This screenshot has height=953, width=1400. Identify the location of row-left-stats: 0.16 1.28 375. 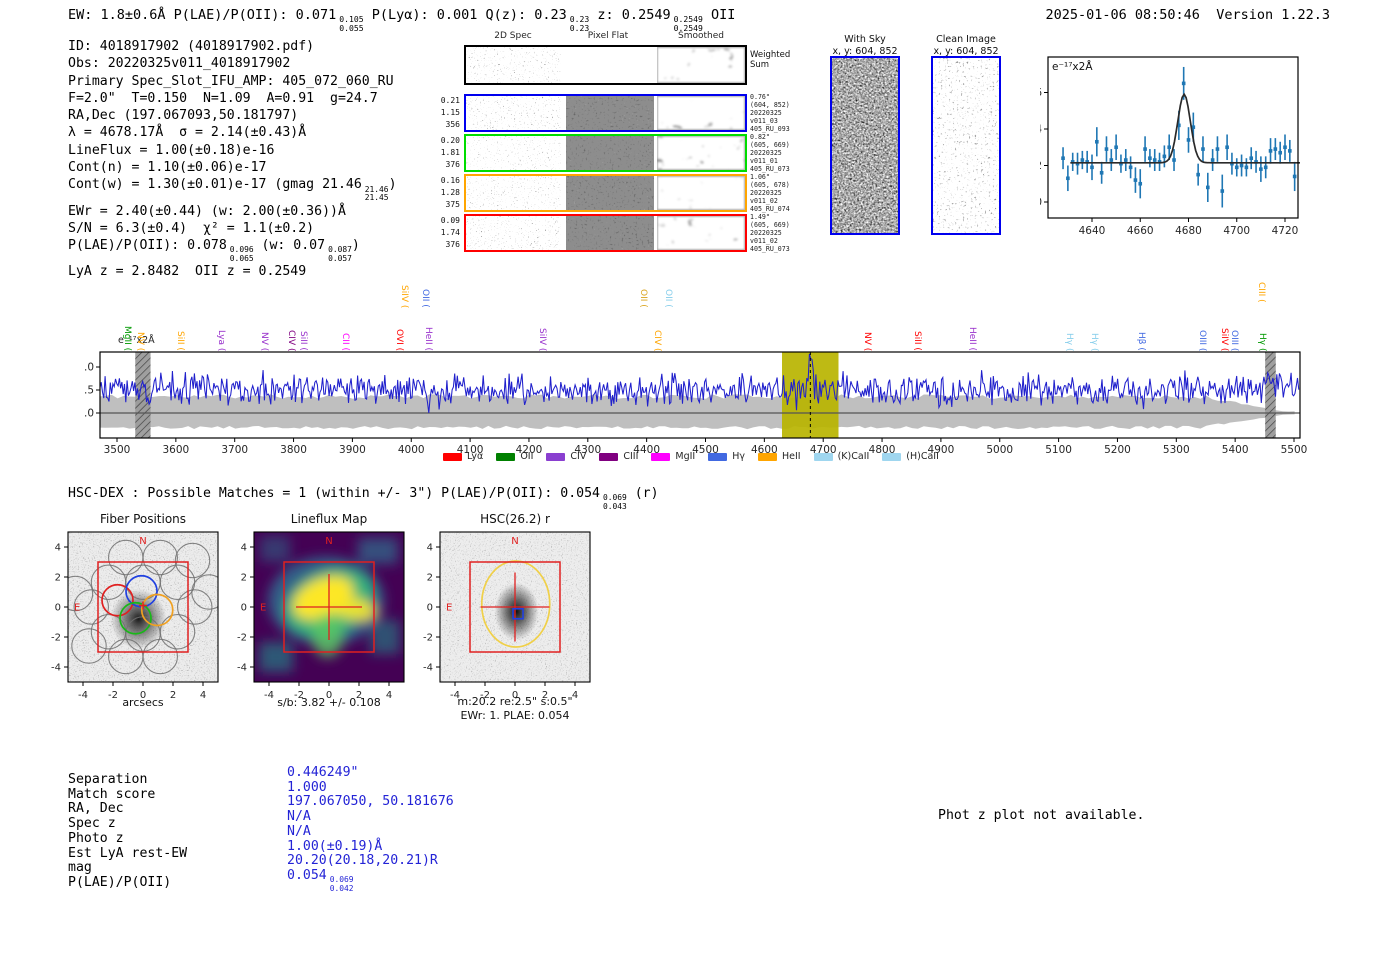
(450, 192).